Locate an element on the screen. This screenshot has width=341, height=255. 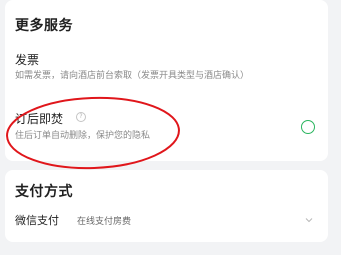
delete-after-stay-description: 住后订单自动删除，保护您的隐私 is located at coordinates (83, 136).